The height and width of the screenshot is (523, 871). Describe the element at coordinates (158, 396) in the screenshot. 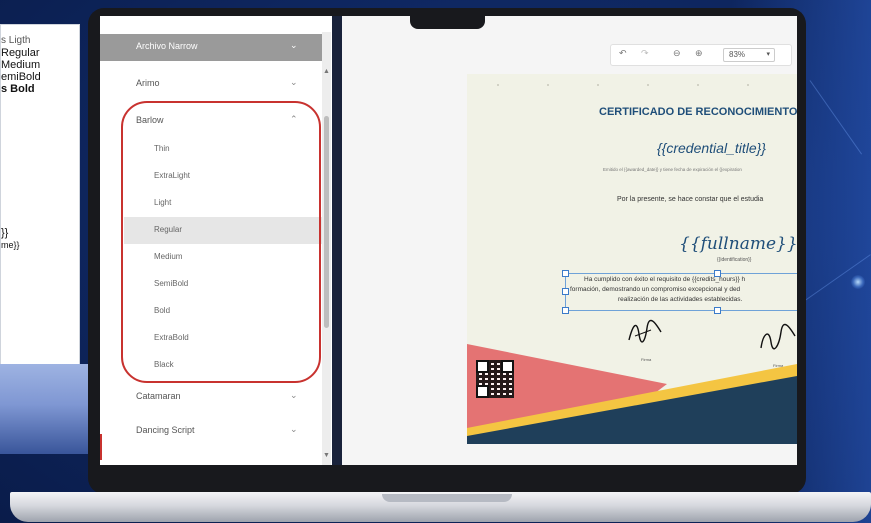

I see `font-label: Catamaran` at that location.